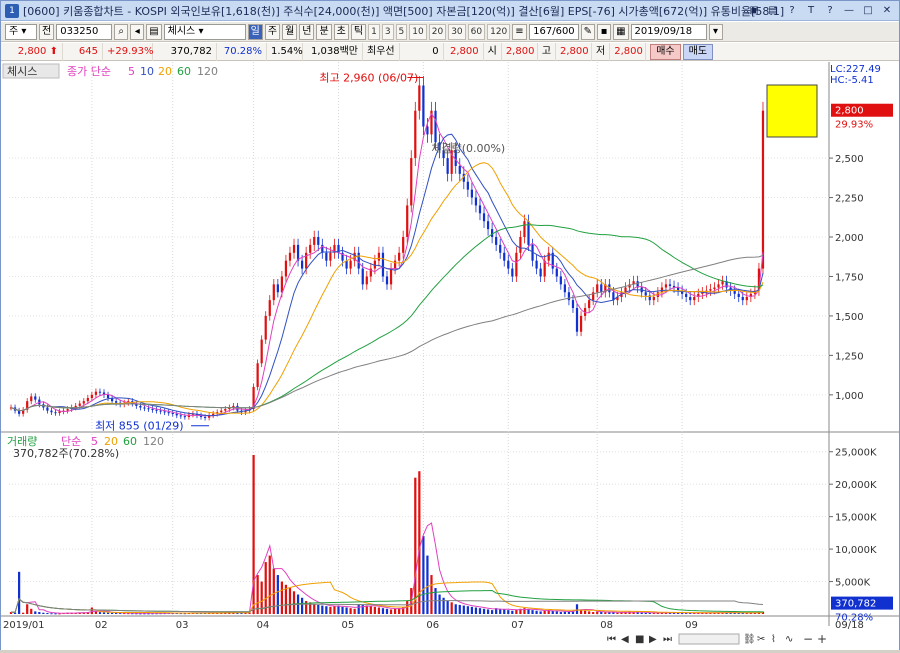  I want to click on period-day-button: 일, so click(255, 31).